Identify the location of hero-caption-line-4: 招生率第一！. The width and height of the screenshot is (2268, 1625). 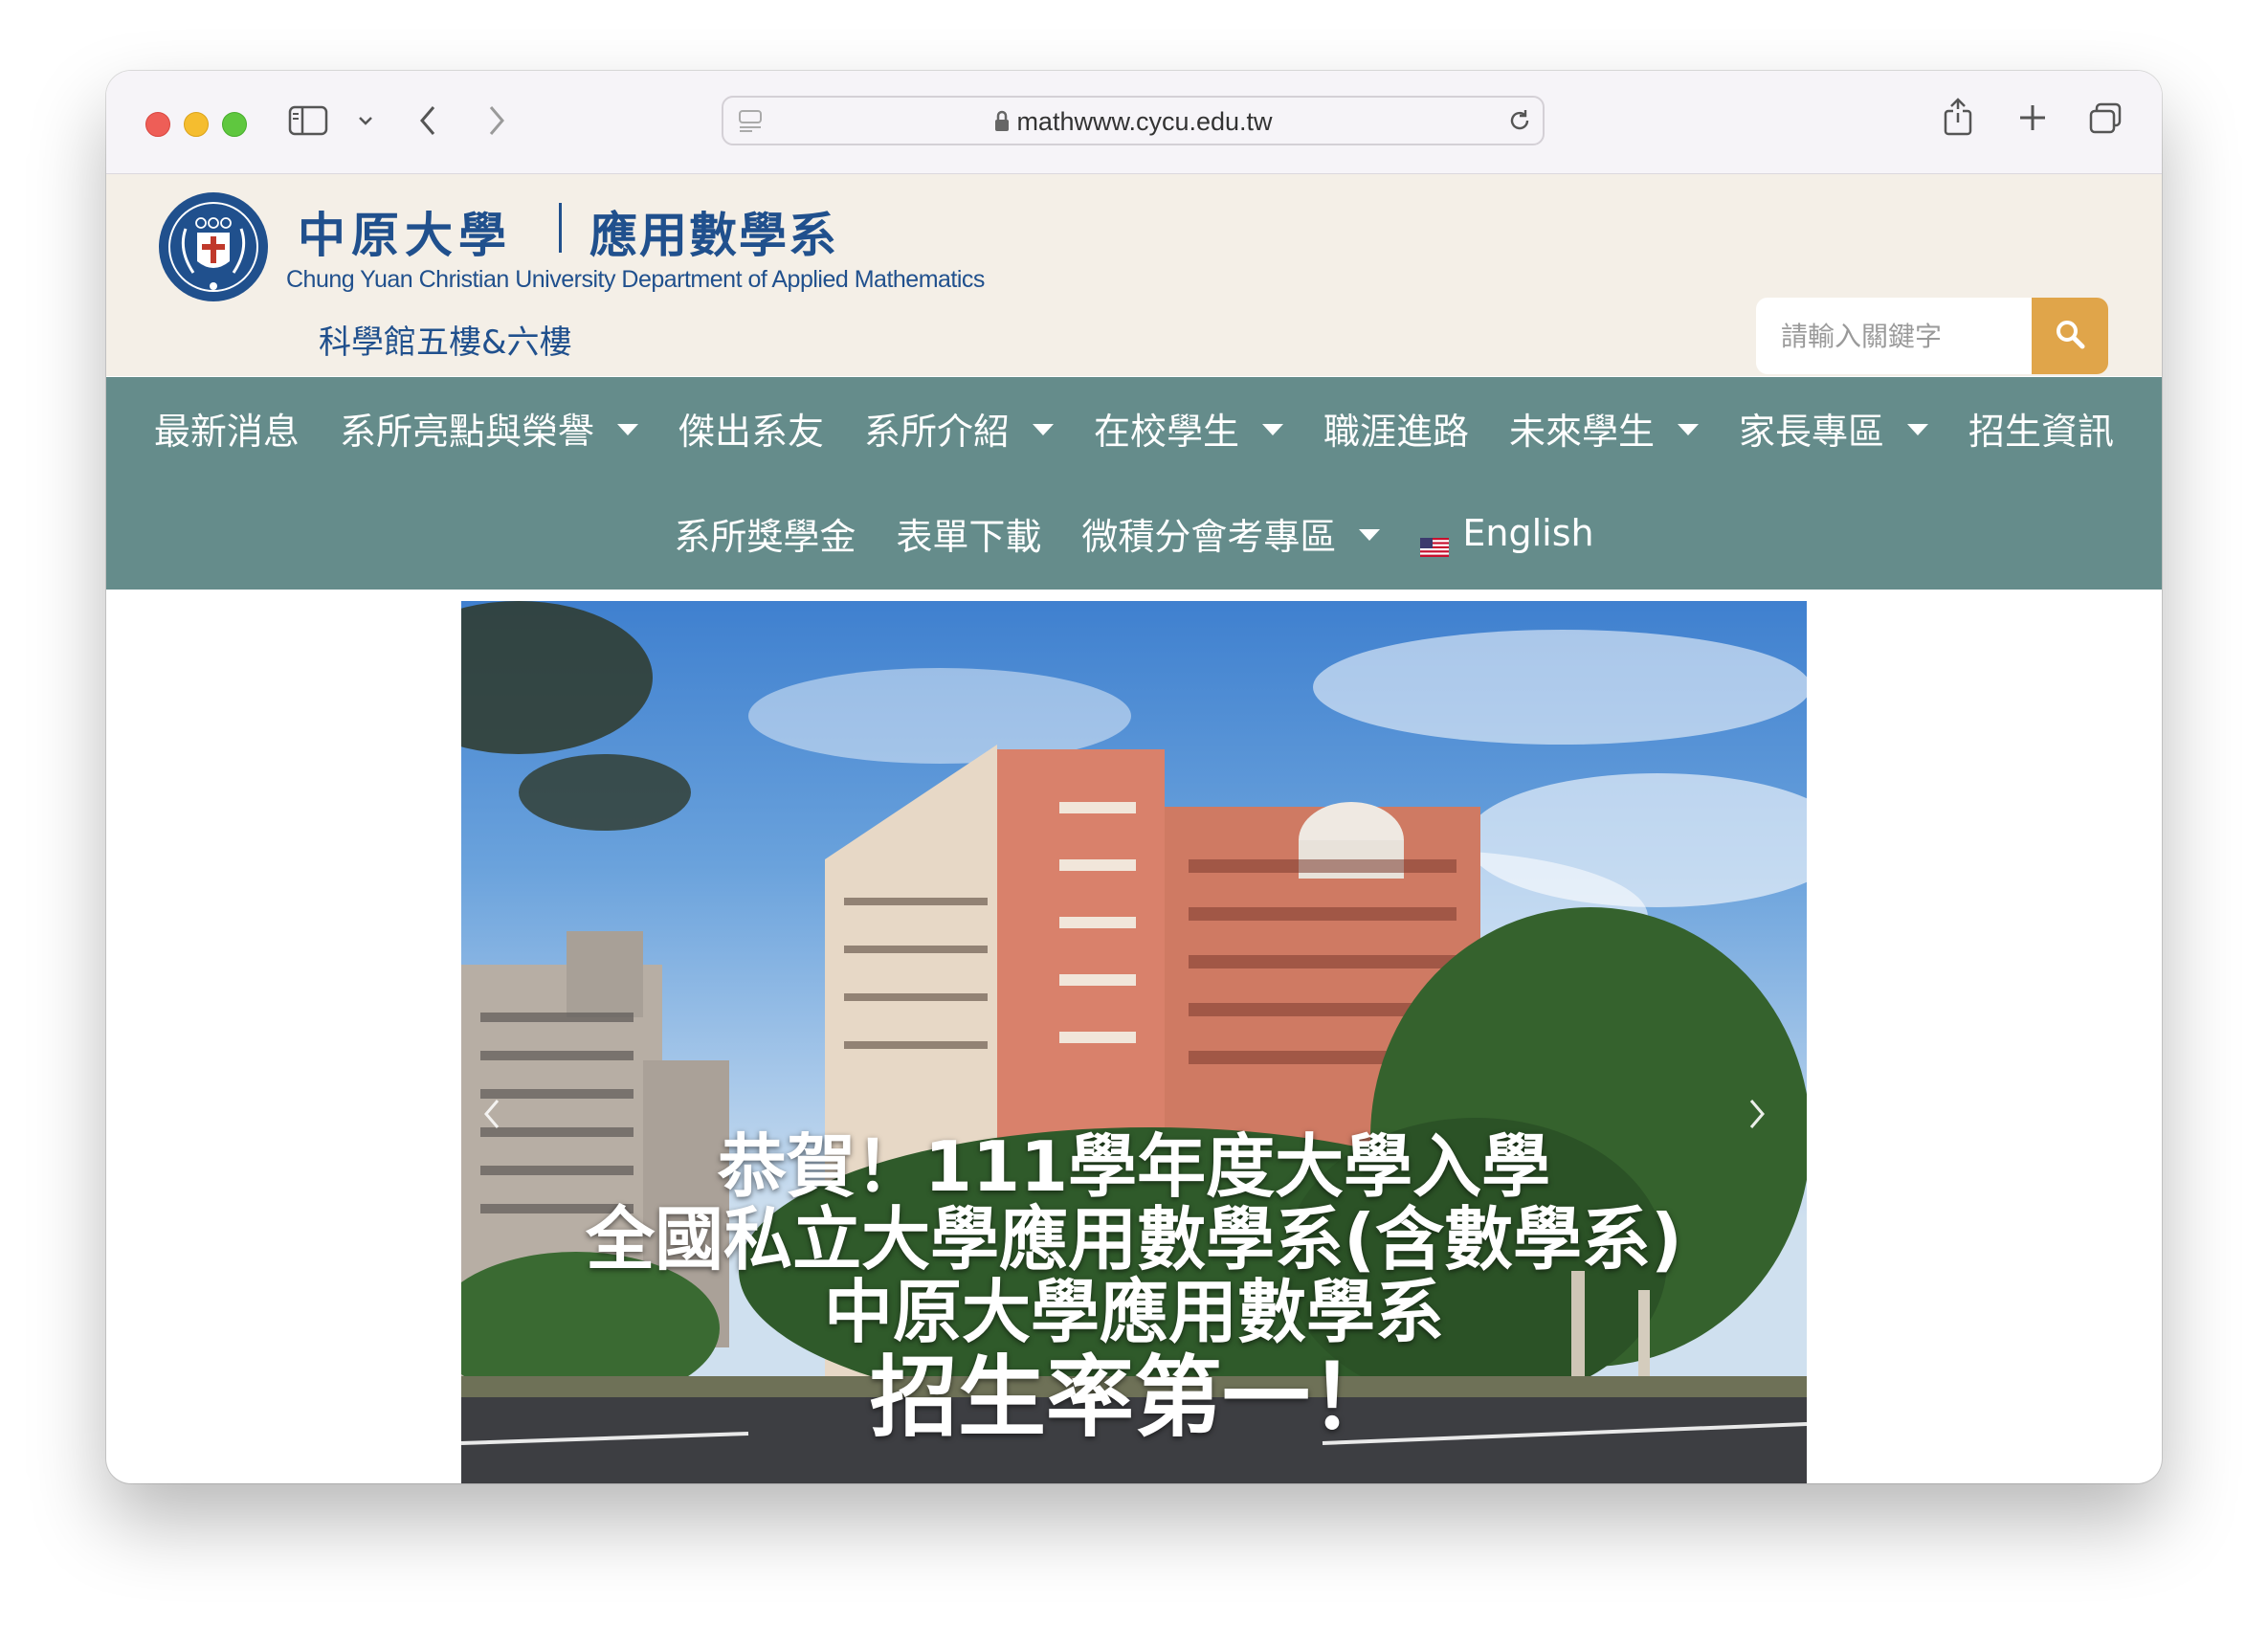
(1133, 1398).